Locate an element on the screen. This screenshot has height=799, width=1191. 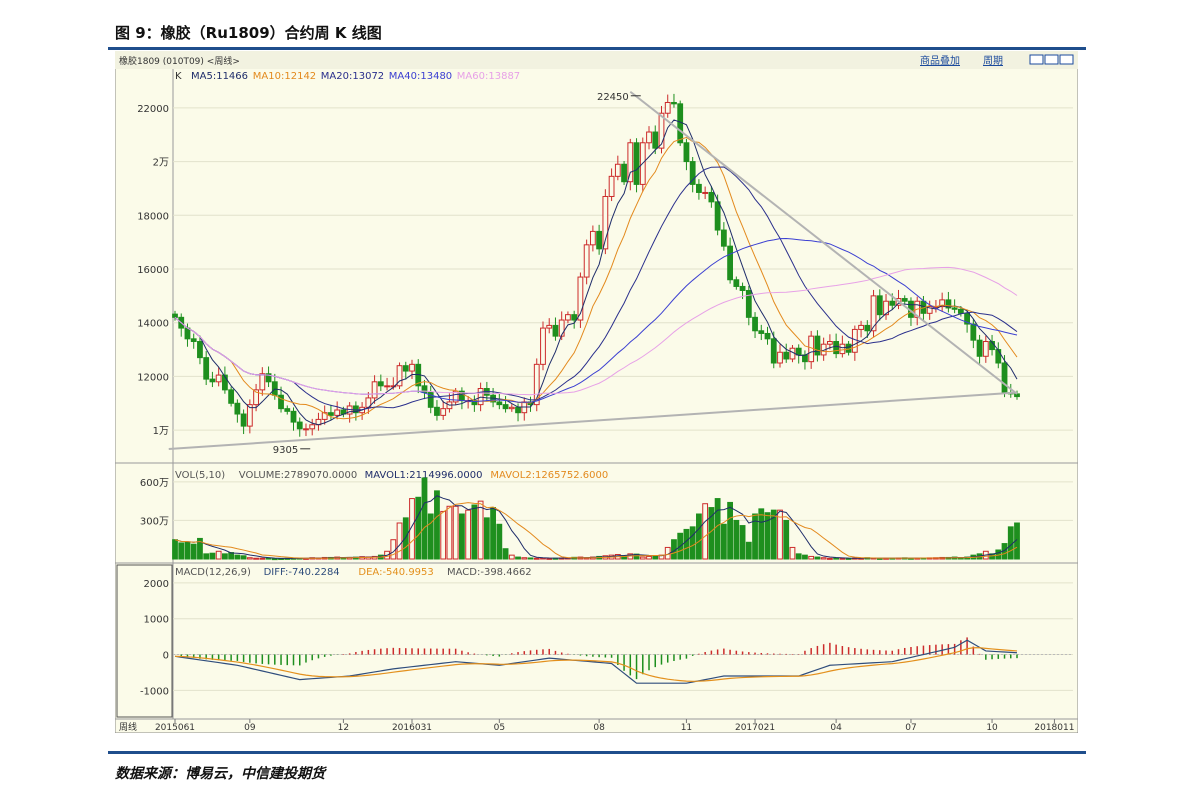
overlay-button: 商品叠加 is located at coordinates (940, 60).